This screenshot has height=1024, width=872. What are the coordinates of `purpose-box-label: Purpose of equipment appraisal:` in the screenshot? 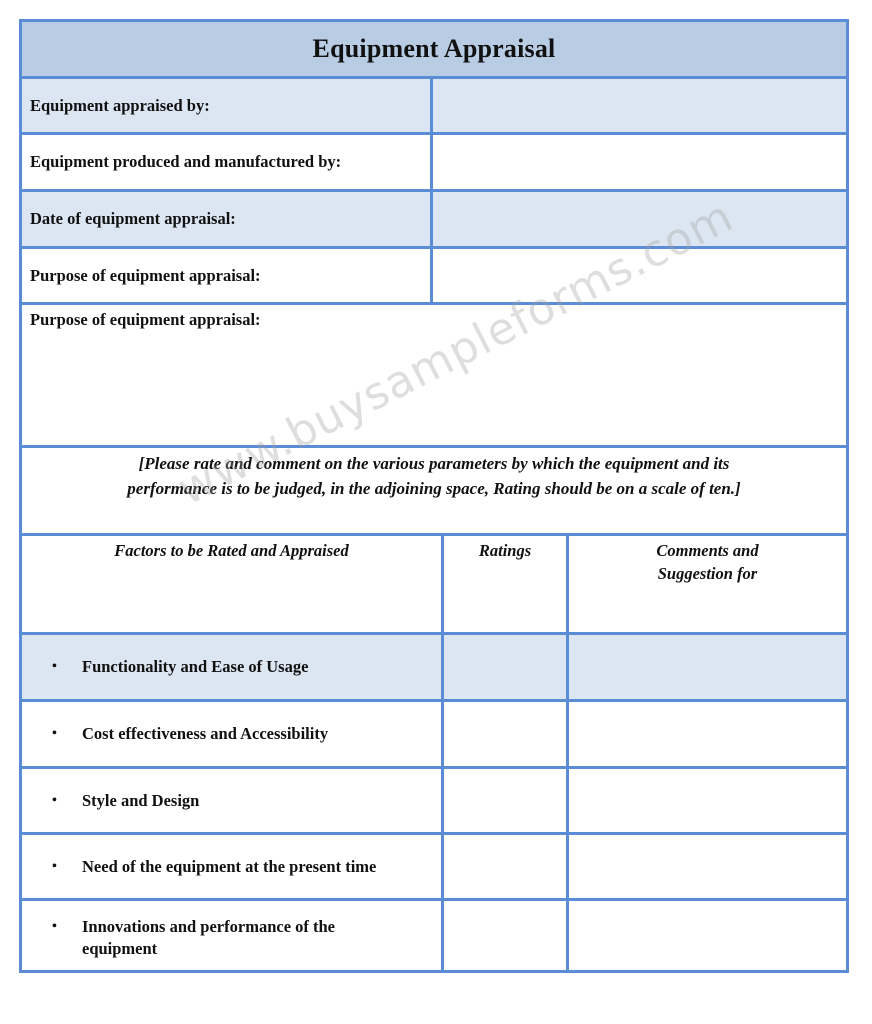 It's located at (145, 319).